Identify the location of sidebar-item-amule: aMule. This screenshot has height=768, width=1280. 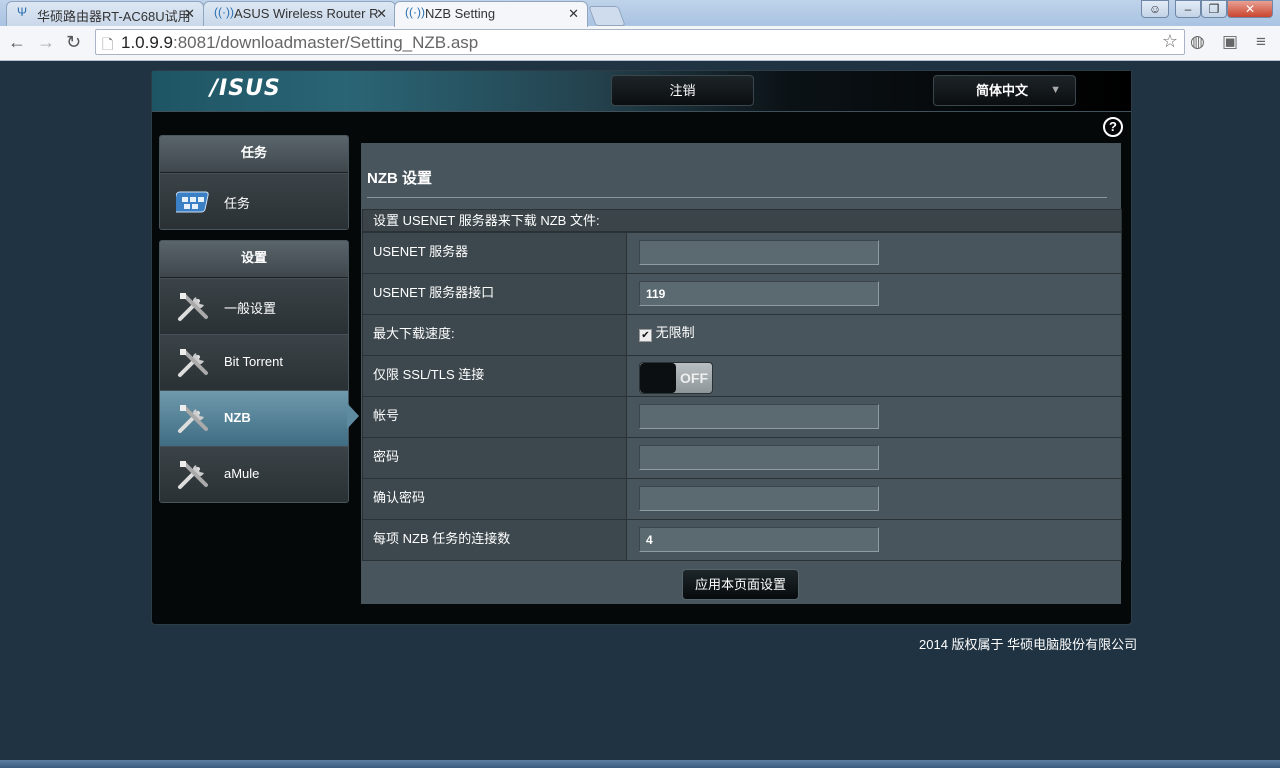
(254, 474).